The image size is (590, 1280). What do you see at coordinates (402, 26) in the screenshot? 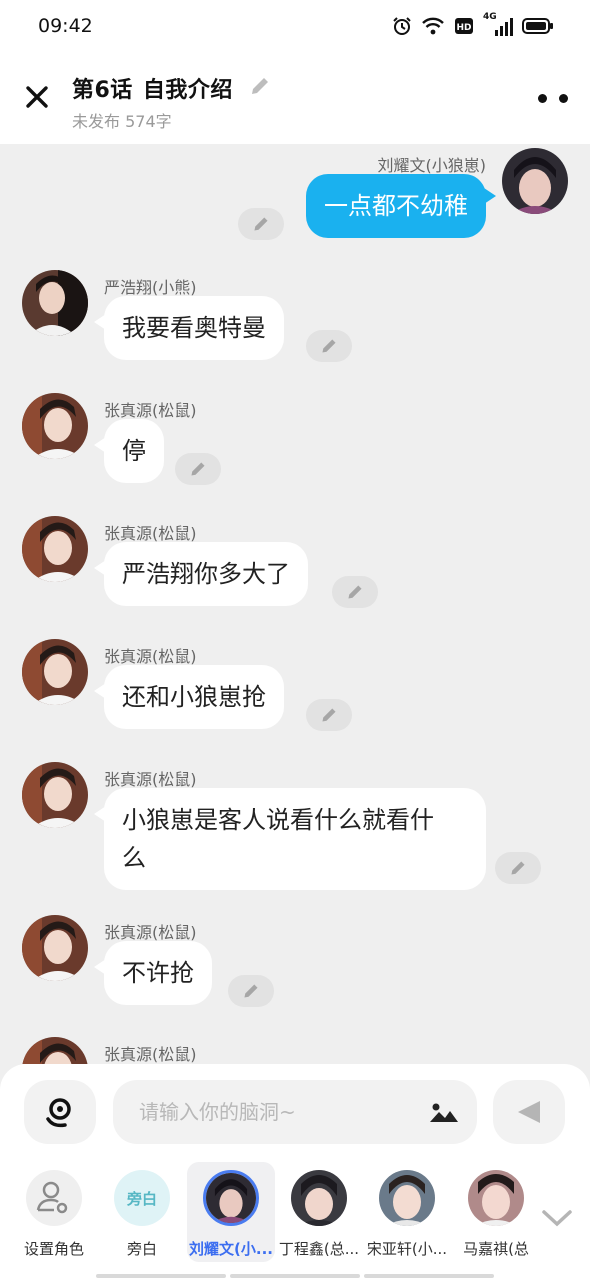
I see `alarm-icon` at bounding box center [402, 26].